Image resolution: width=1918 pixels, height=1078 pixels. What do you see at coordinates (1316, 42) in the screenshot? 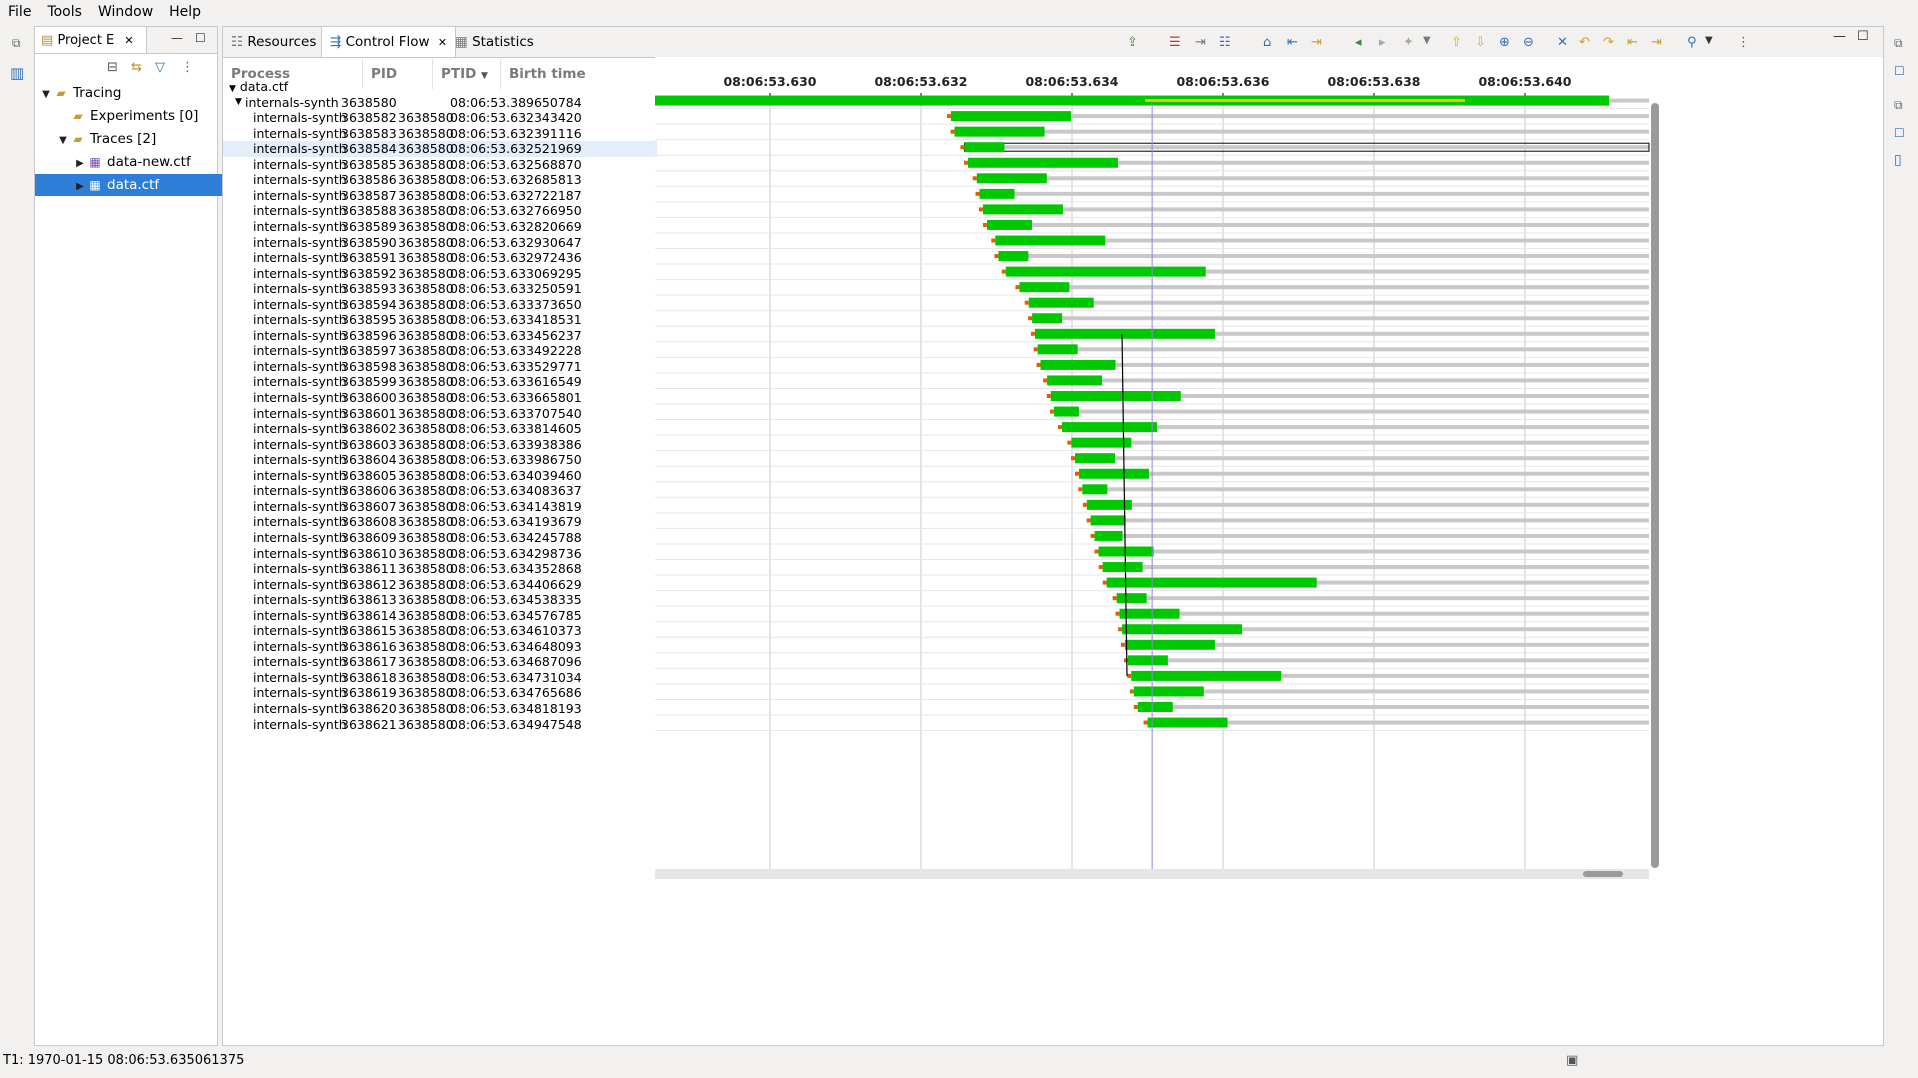
I see `next-event-icon: ⇥` at bounding box center [1316, 42].